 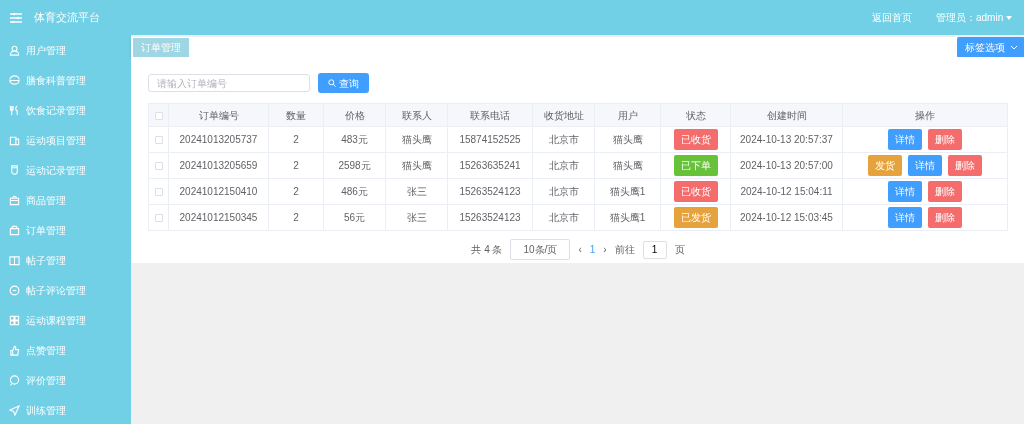 What do you see at coordinates (786, 217) in the screenshot?
I see `table-cell: 2024-10-12 15:03:45` at bounding box center [786, 217].